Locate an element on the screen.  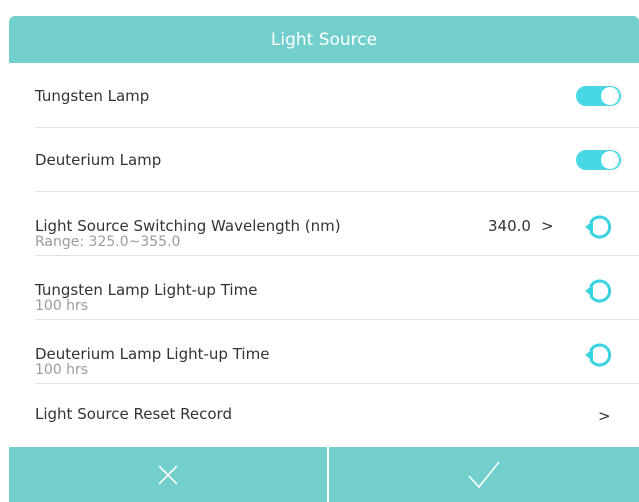
close-icon is located at coordinates (168, 474).